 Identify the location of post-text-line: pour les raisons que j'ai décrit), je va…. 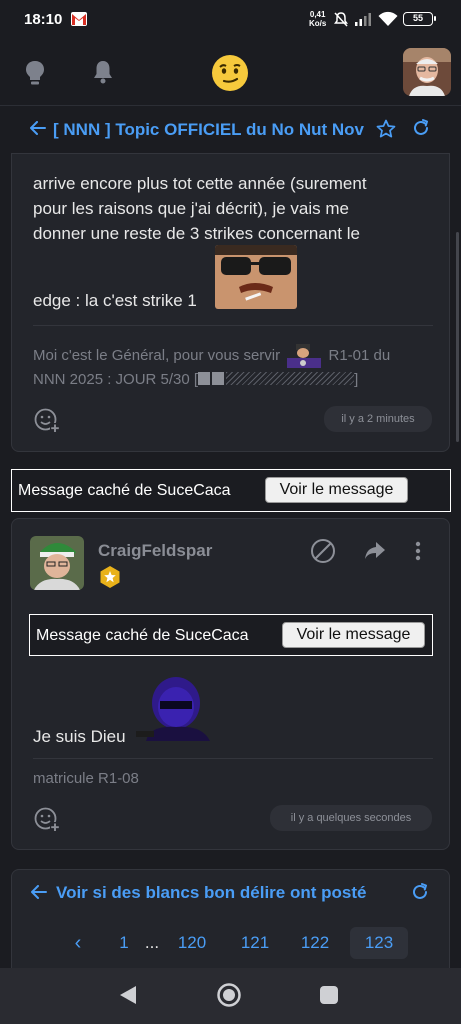
(191, 208).